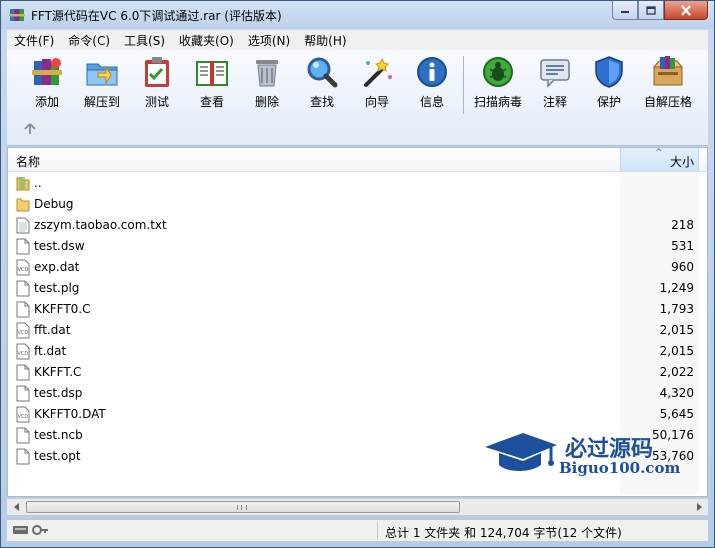  I want to click on watermark-url: Biguo100.com, so click(620, 468).